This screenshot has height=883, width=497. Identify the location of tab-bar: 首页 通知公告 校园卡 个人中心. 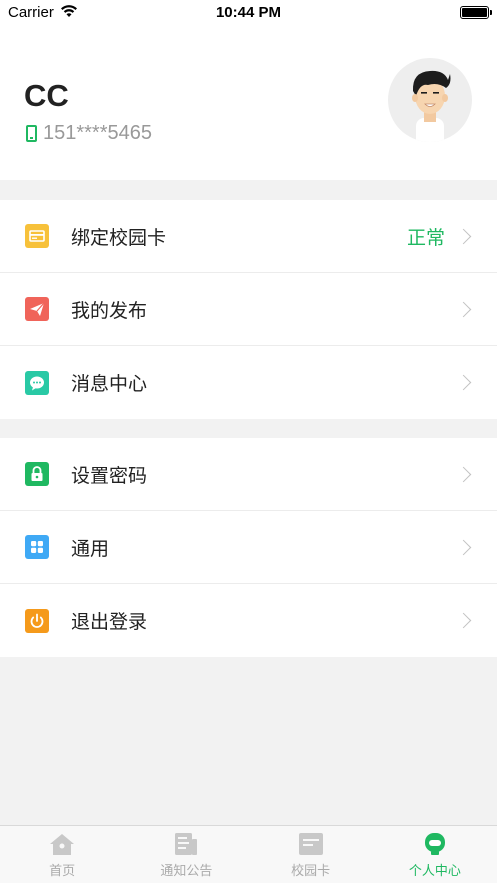
(248, 854).